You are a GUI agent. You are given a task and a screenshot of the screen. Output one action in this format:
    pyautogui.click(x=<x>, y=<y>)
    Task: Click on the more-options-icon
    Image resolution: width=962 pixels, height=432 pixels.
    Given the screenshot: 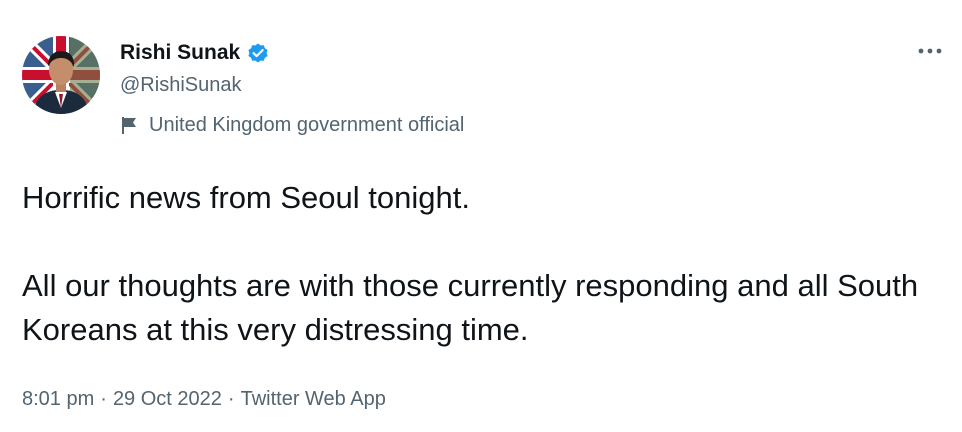 What is the action you would take?
    pyautogui.click(x=930, y=51)
    